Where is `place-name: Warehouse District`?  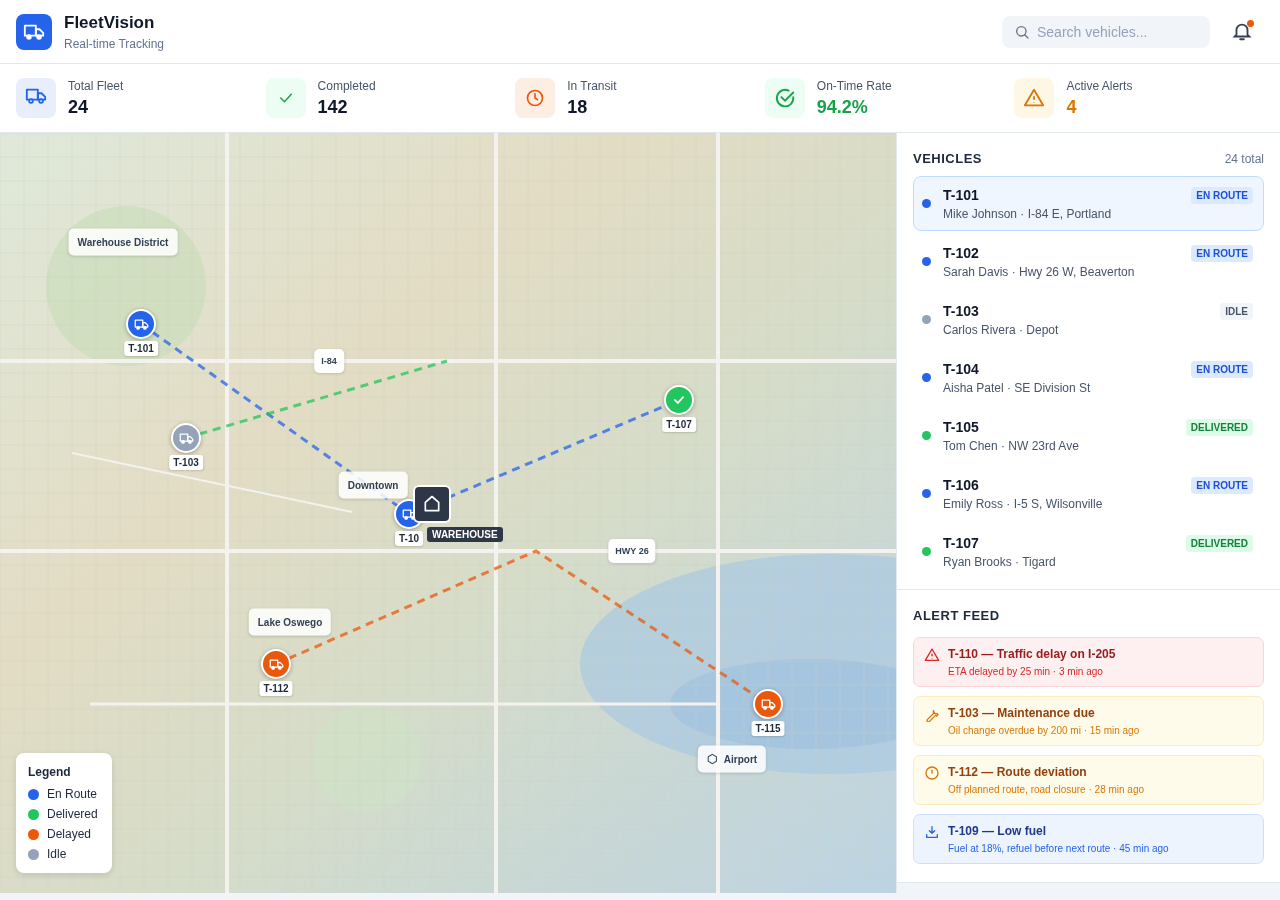
place-name: Warehouse District is located at coordinates (123, 242).